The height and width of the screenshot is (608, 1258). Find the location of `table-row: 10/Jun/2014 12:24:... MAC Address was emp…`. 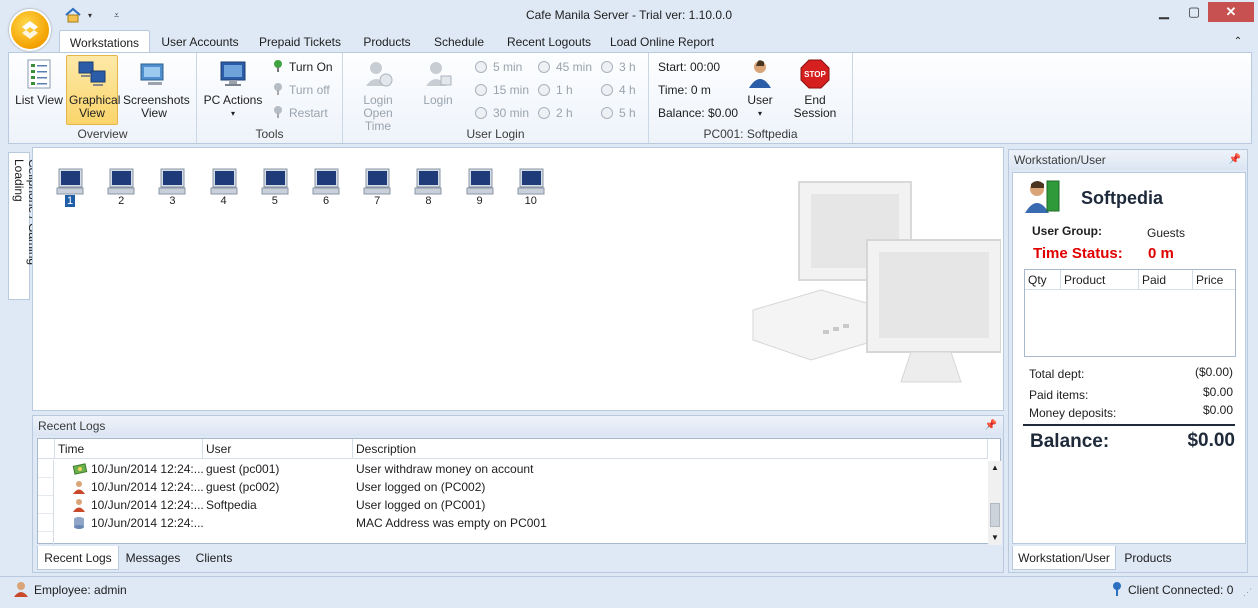

table-row: 10/Jun/2014 12:24:... MAC Address was emp… is located at coordinates (512, 524).